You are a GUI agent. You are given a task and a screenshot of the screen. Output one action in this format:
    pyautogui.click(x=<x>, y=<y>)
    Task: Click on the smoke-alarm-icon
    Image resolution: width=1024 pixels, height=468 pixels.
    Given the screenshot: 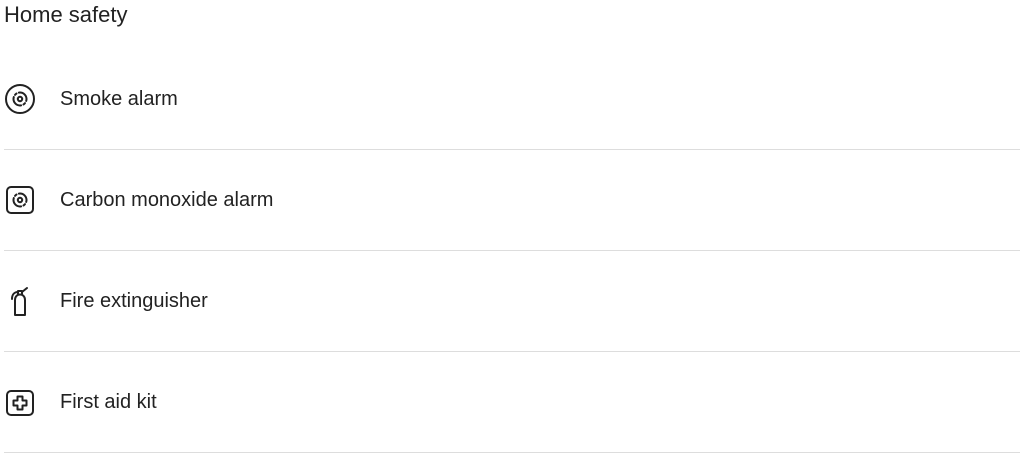 What is the action you would take?
    pyautogui.click(x=20, y=99)
    